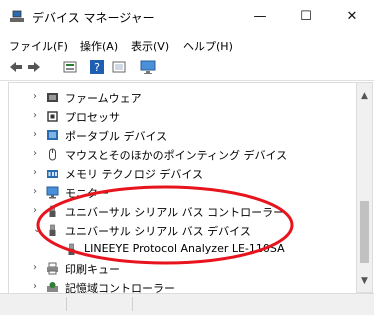 This screenshot has height=315, width=374. What do you see at coordinates (92, 269) in the screenshot?
I see `tree-item-label: 印刷キュー` at bounding box center [92, 269].